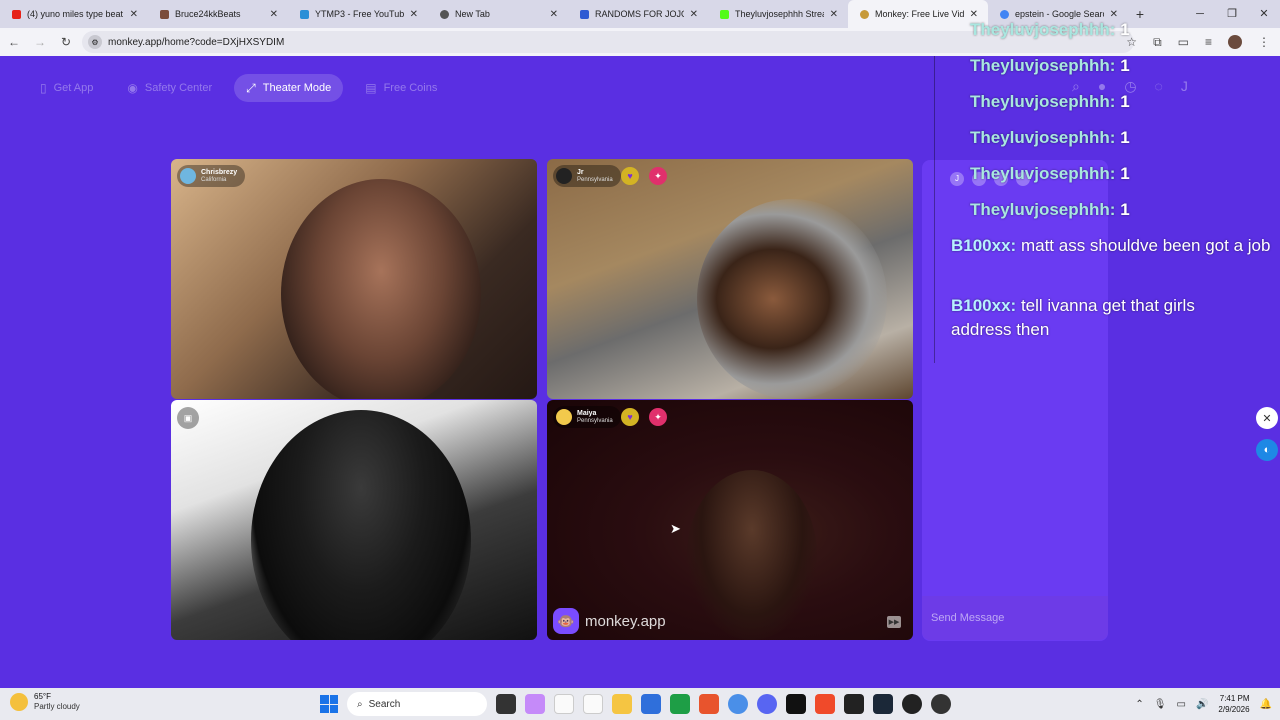 Image resolution: width=1280 pixels, height=720 pixels. Describe the element at coordinates (767, 704) in the screenshot. I see `discord-icon` at that location.